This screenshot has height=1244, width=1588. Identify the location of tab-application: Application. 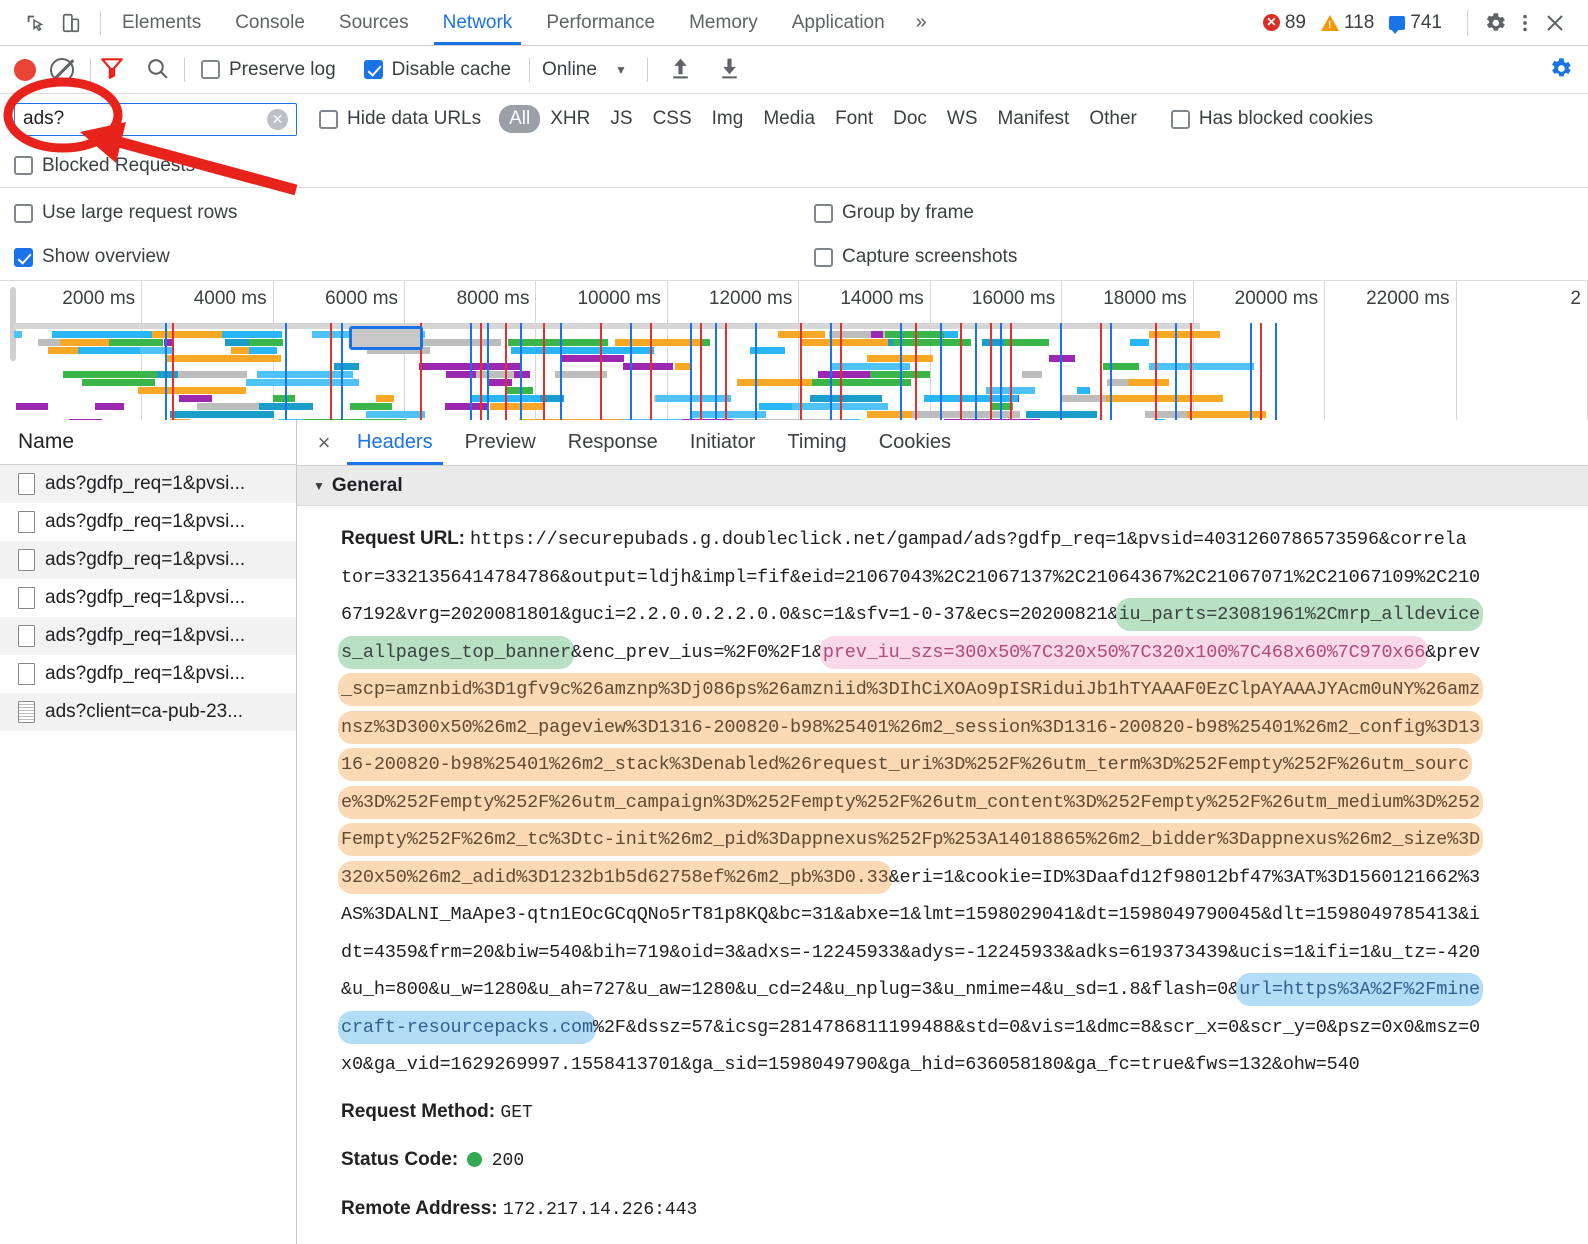
(838, 22).